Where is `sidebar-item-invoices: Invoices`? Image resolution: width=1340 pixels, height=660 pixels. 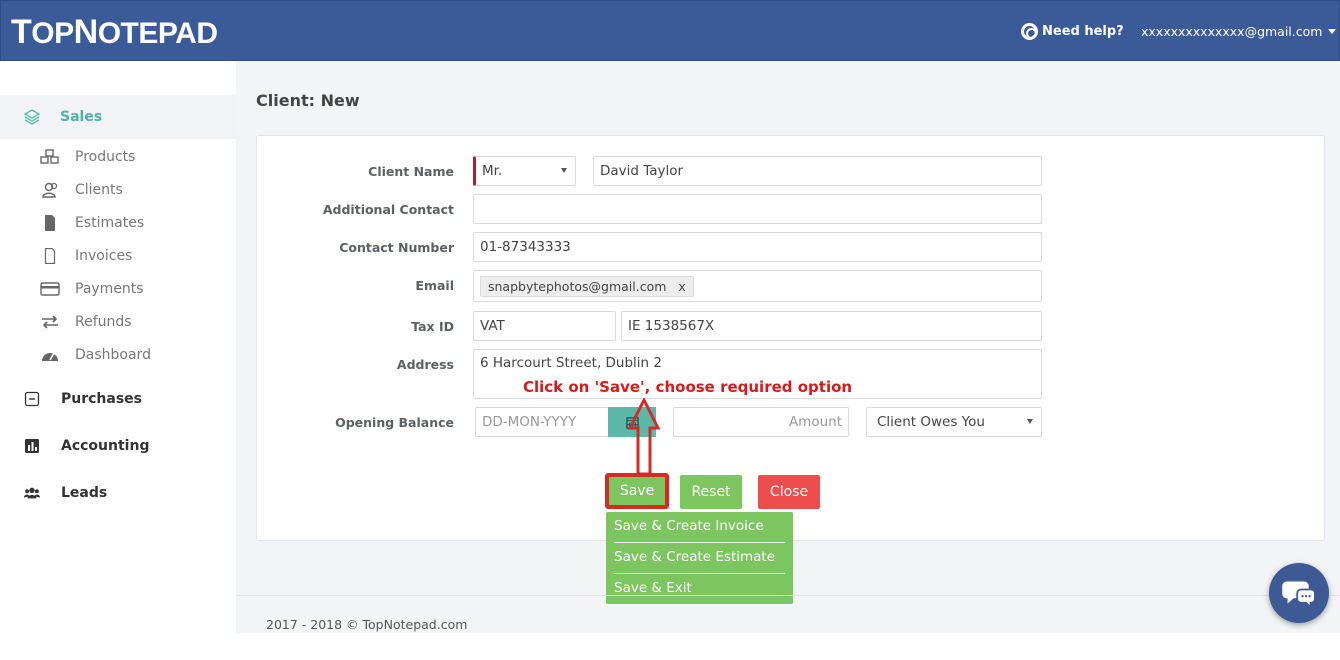
sidebar-item-invoices: Invoices is located at coordinates (86, 256).